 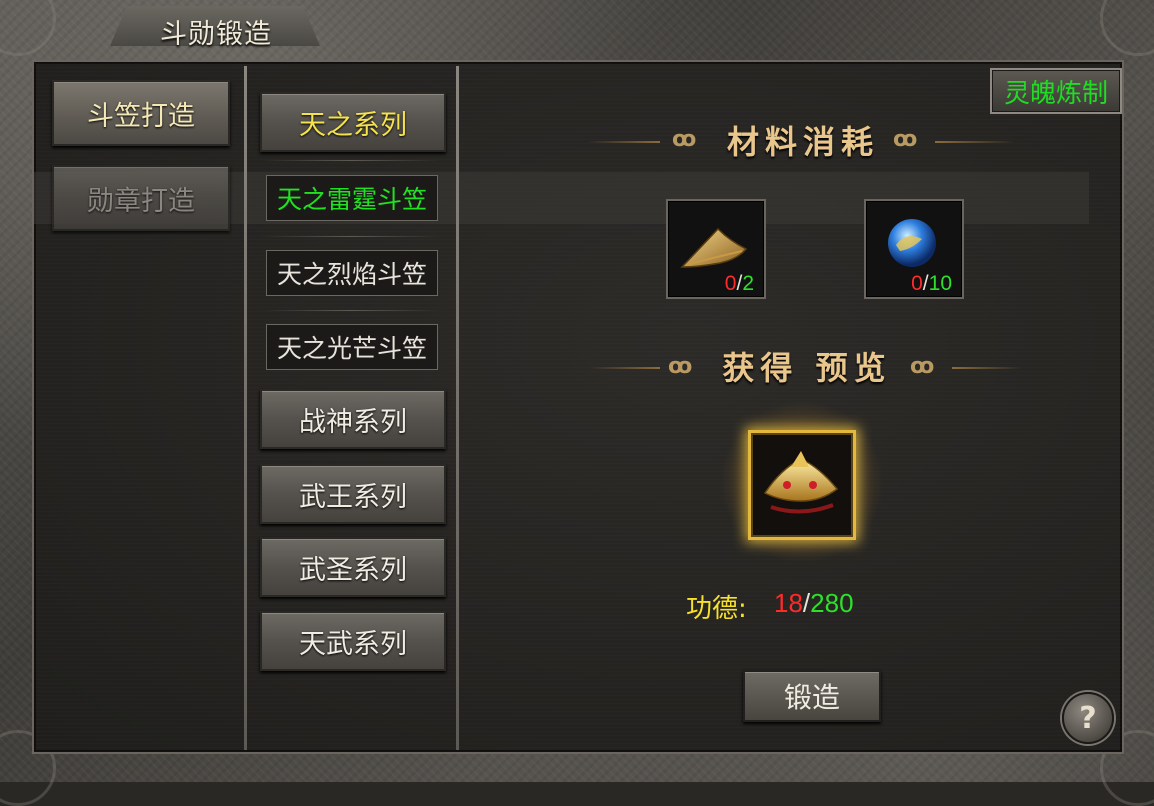 What do you see at coordinates (1056, 91) in the screenshot?
I see `spirit-refine-button: 灵魄炼制` at bounding box center [1056, 91].